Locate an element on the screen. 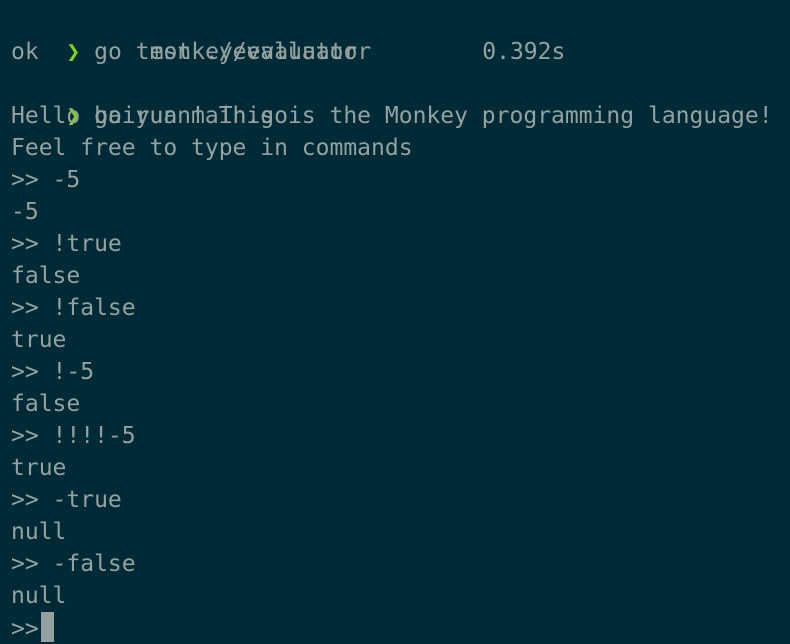  repl-input-line: >> !true is located at coordinates (66, 244).